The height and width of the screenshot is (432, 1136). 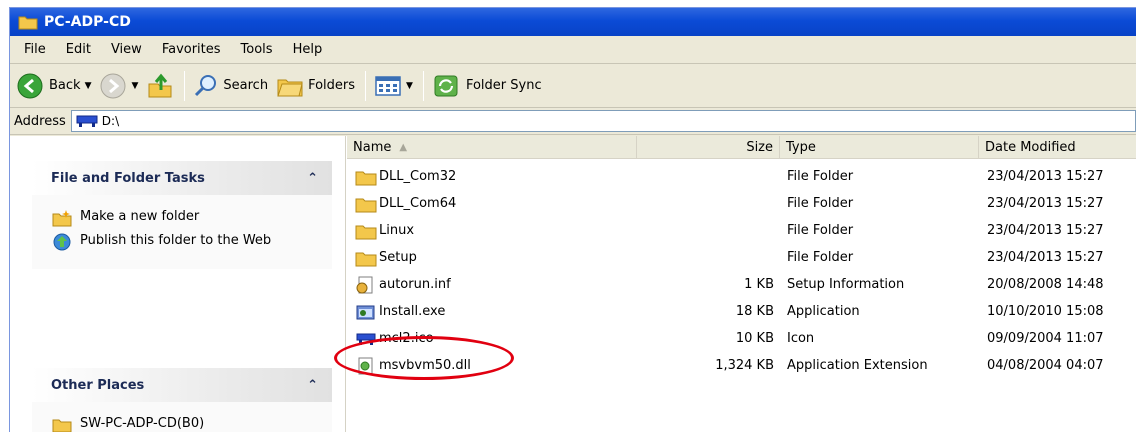 I want to click on new-folder-icon, so click(x=62, y=218).